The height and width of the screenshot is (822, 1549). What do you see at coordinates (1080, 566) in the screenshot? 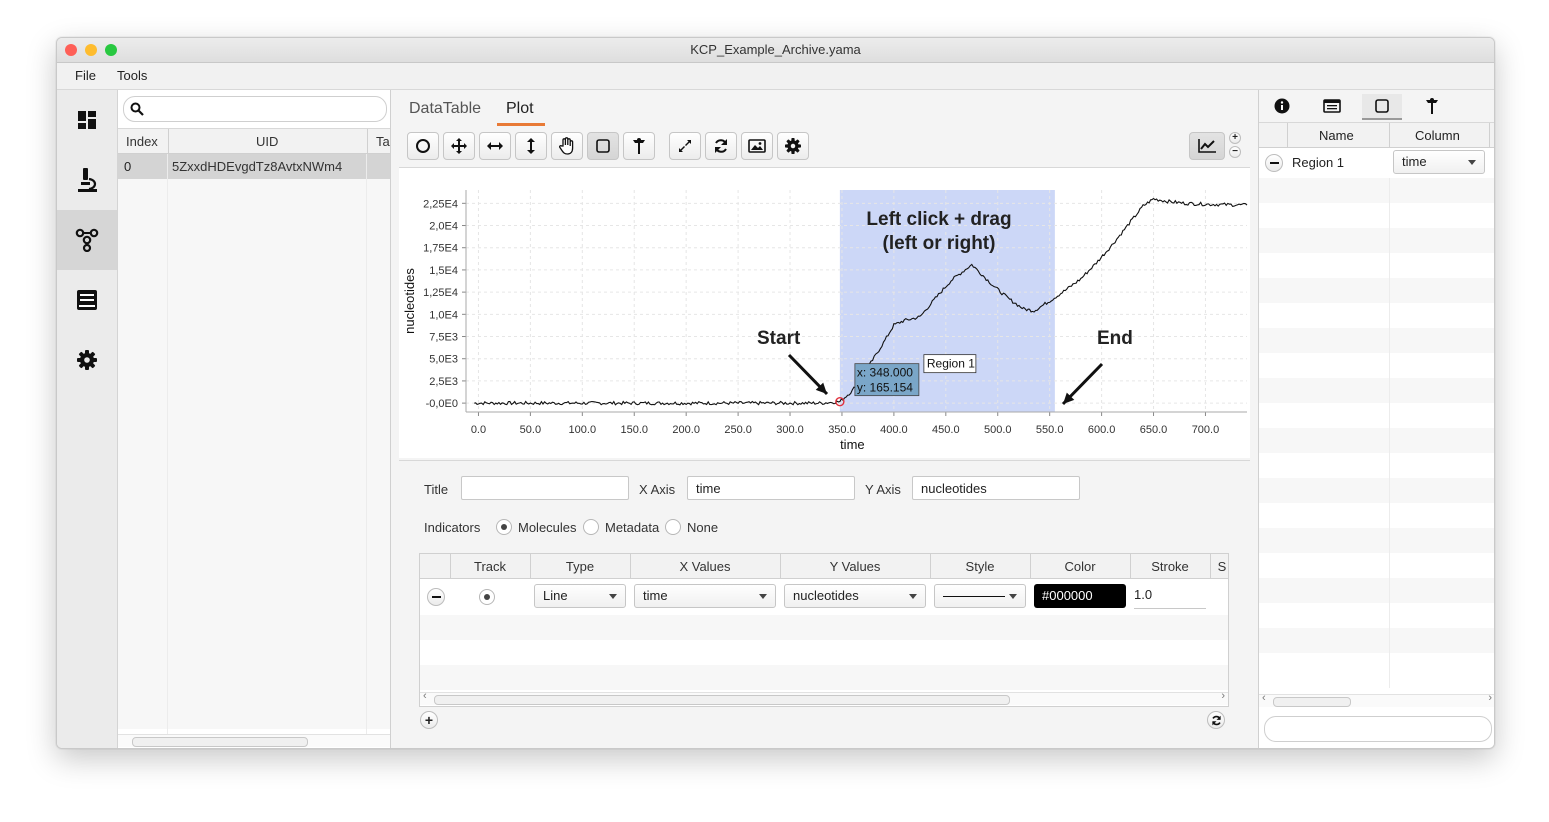
I see `column-header-color: Color` at bounding box center [1080, 566].